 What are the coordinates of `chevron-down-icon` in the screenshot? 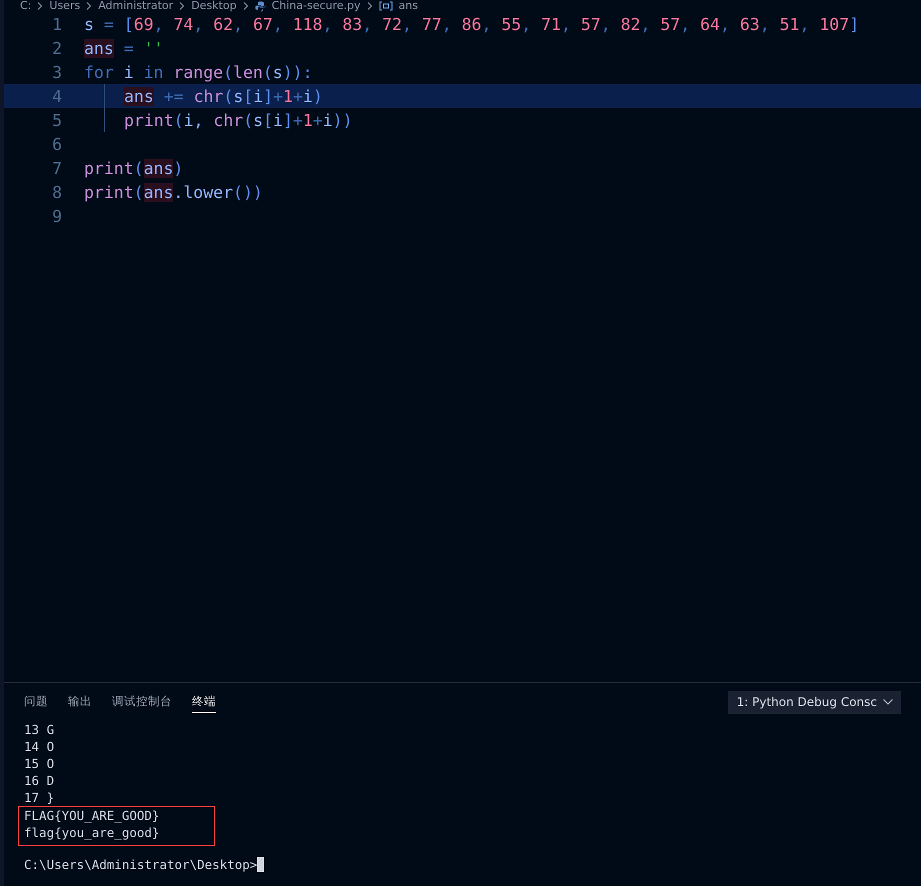 It's located at (888, 702).